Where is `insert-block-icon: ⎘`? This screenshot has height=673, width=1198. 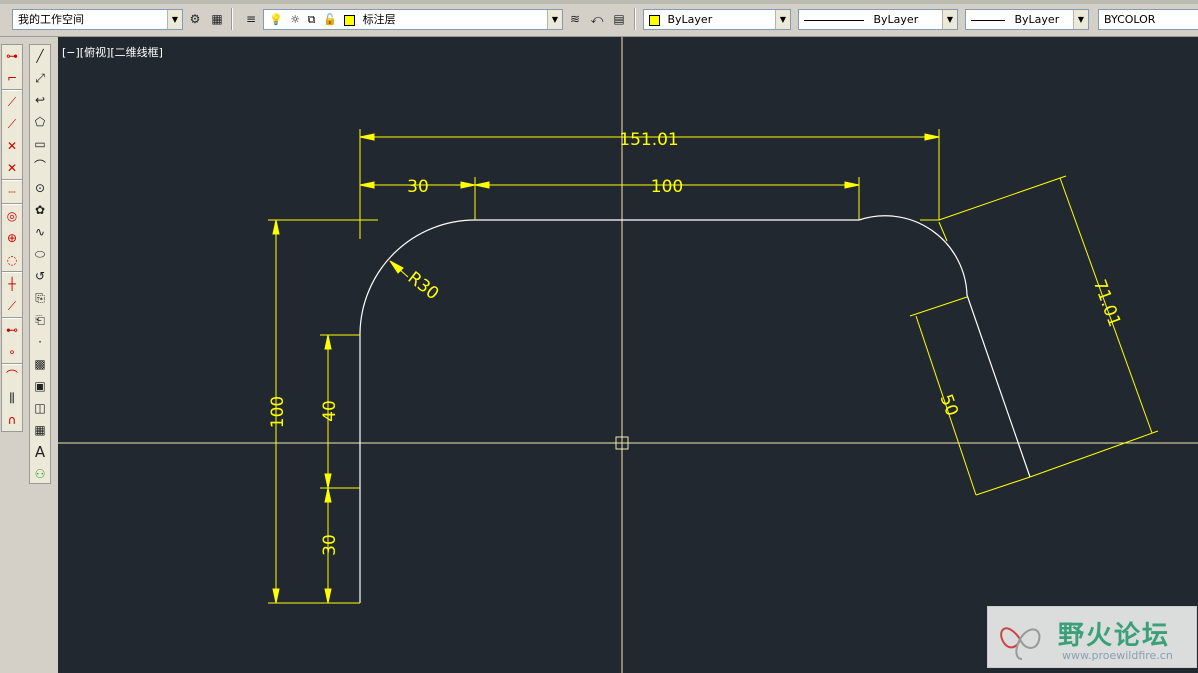
insert-block-icon: ⎘ is located at coordinates (40, 298).